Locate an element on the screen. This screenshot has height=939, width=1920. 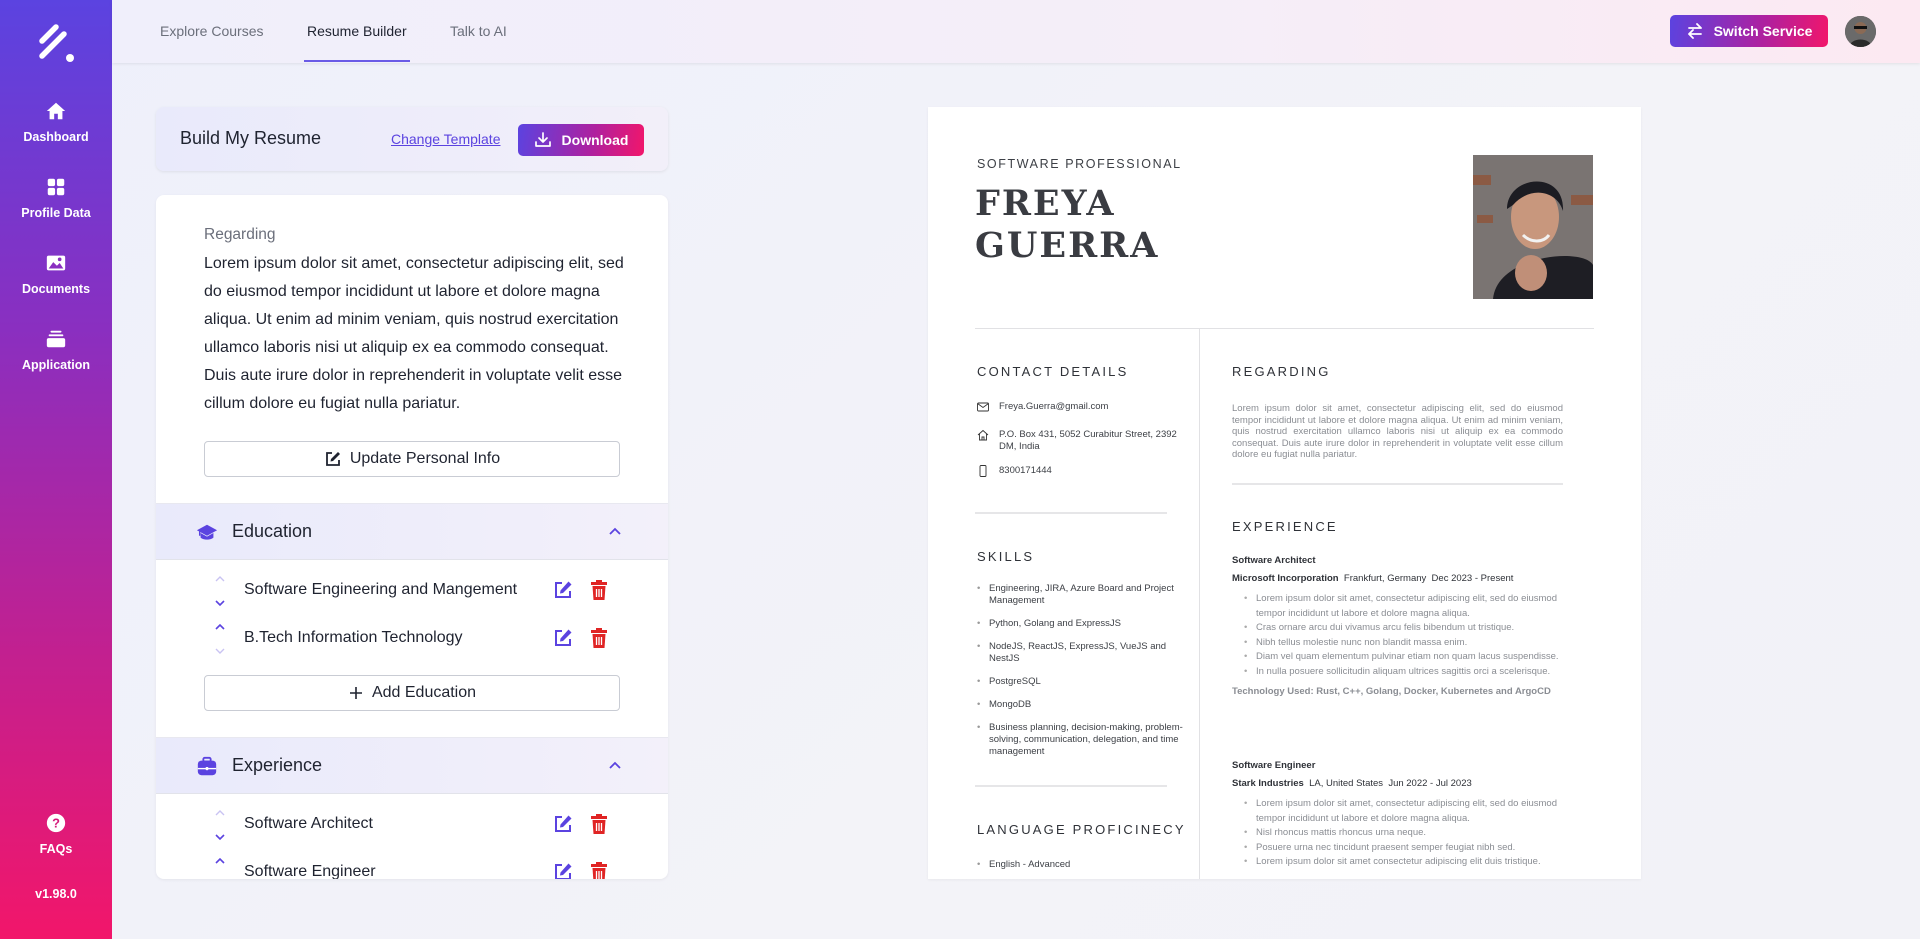
resume-last-name: GUERRA is located at coordinates (1067, 245).